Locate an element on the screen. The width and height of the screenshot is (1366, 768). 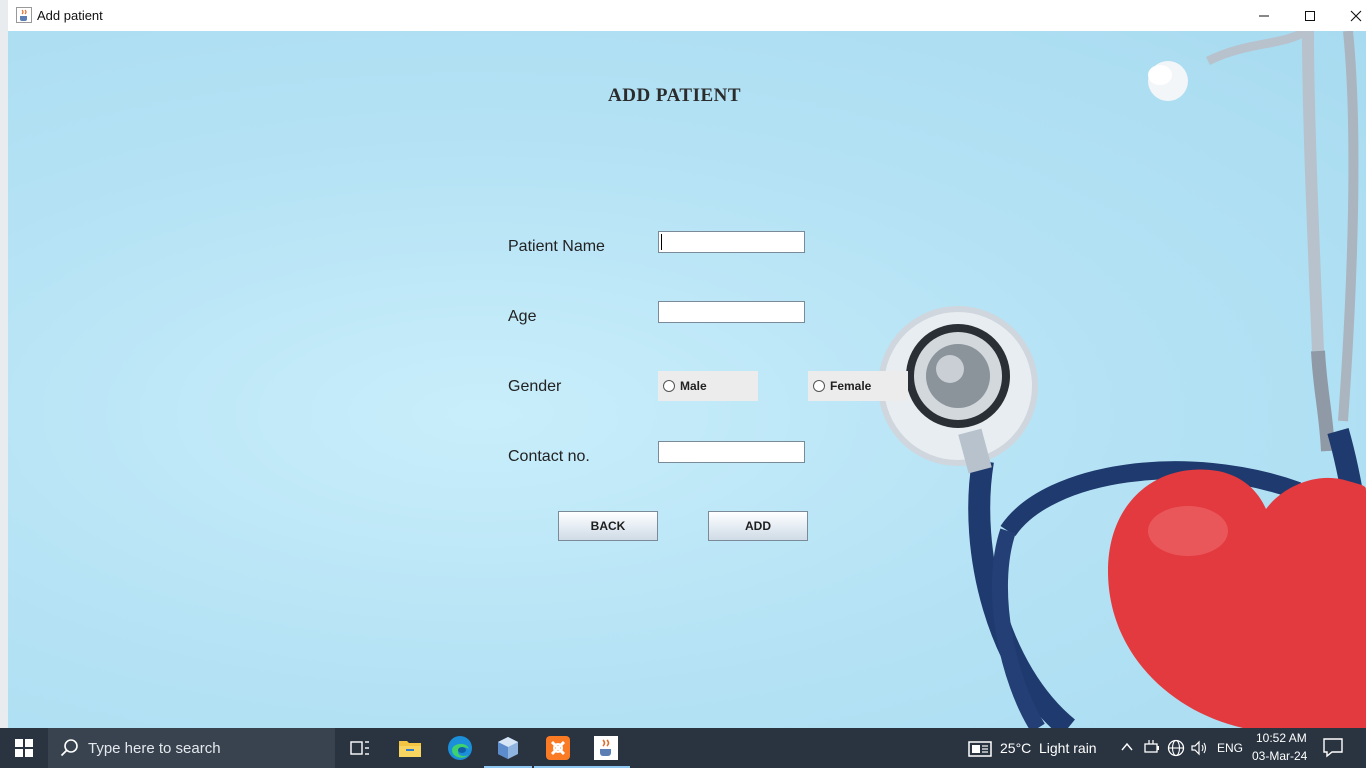
page-title: ADD PATIENT is located at coordinates (675, 95).